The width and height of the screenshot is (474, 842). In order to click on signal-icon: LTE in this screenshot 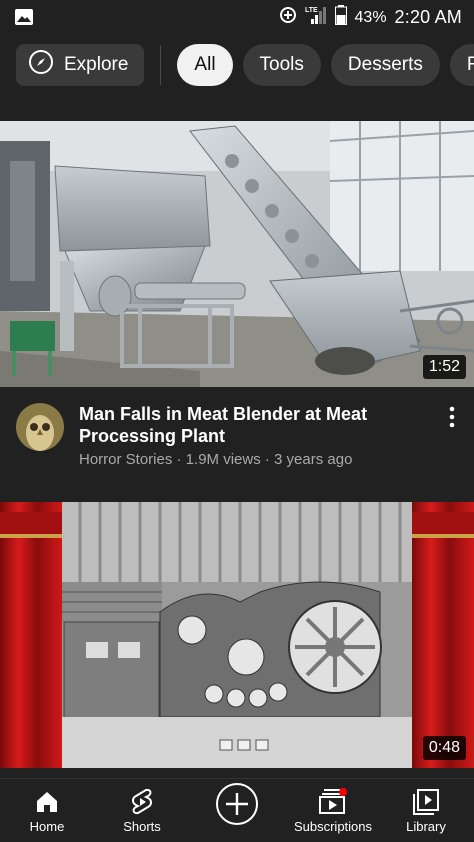, I will do `click(316, 17)`.